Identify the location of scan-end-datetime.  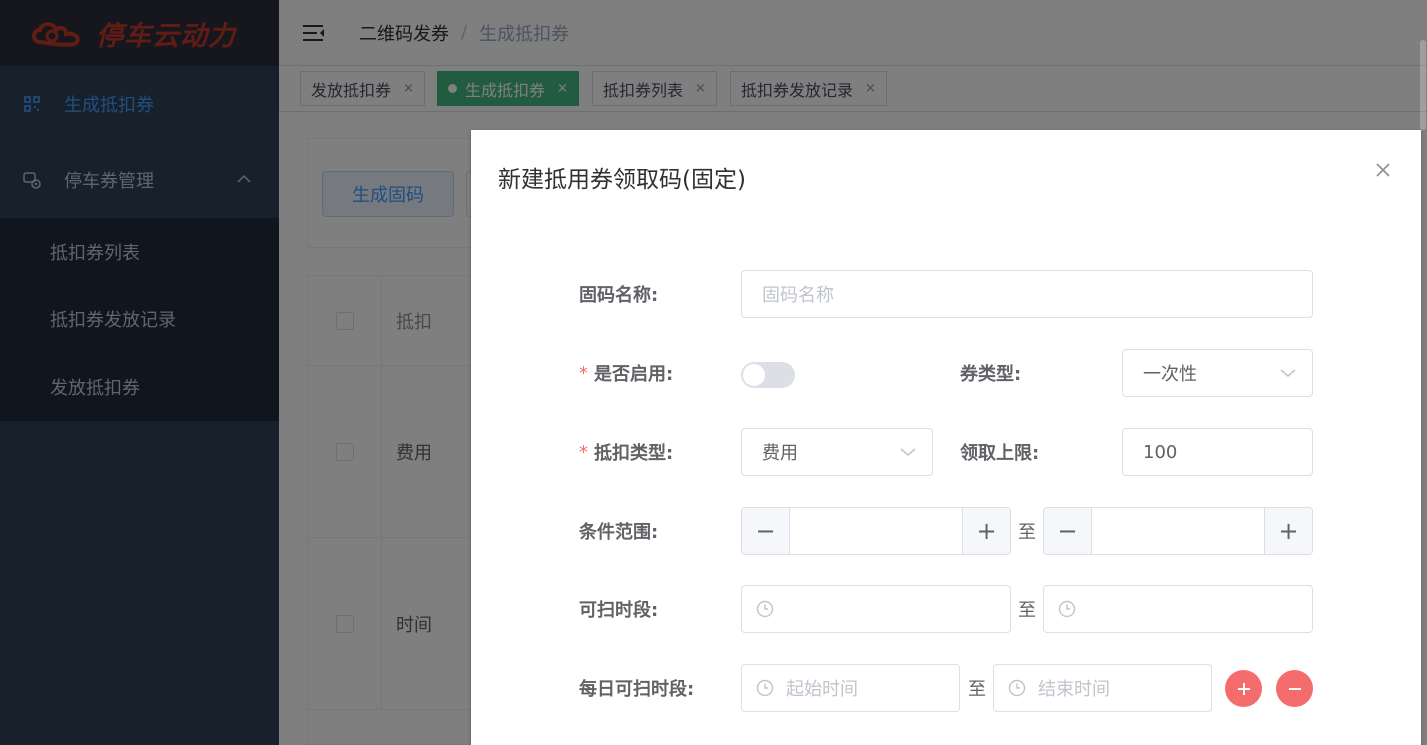
(1178, 609).